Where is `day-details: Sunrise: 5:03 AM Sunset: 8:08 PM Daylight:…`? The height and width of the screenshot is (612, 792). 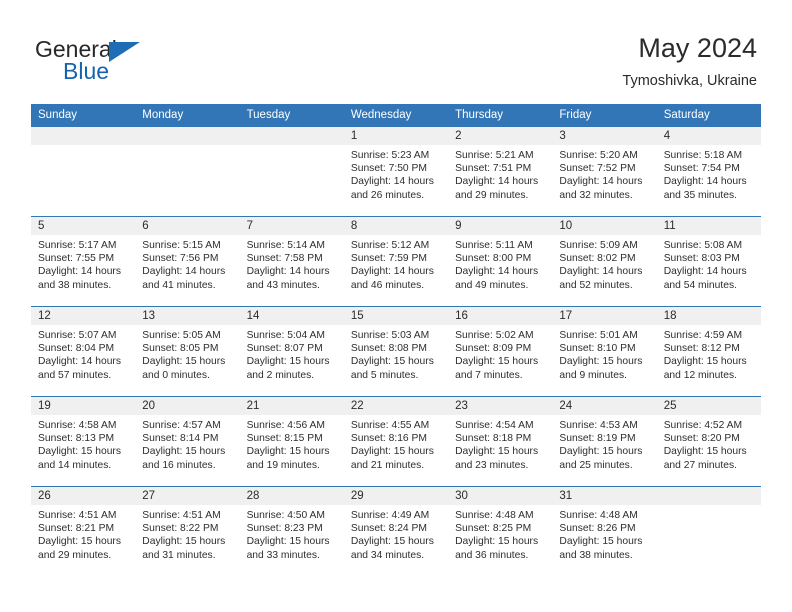 day-details: Sunrise: 5:03 AM Sunset: 8:08 PM Daylight:… is located at coordinates (396, 353).